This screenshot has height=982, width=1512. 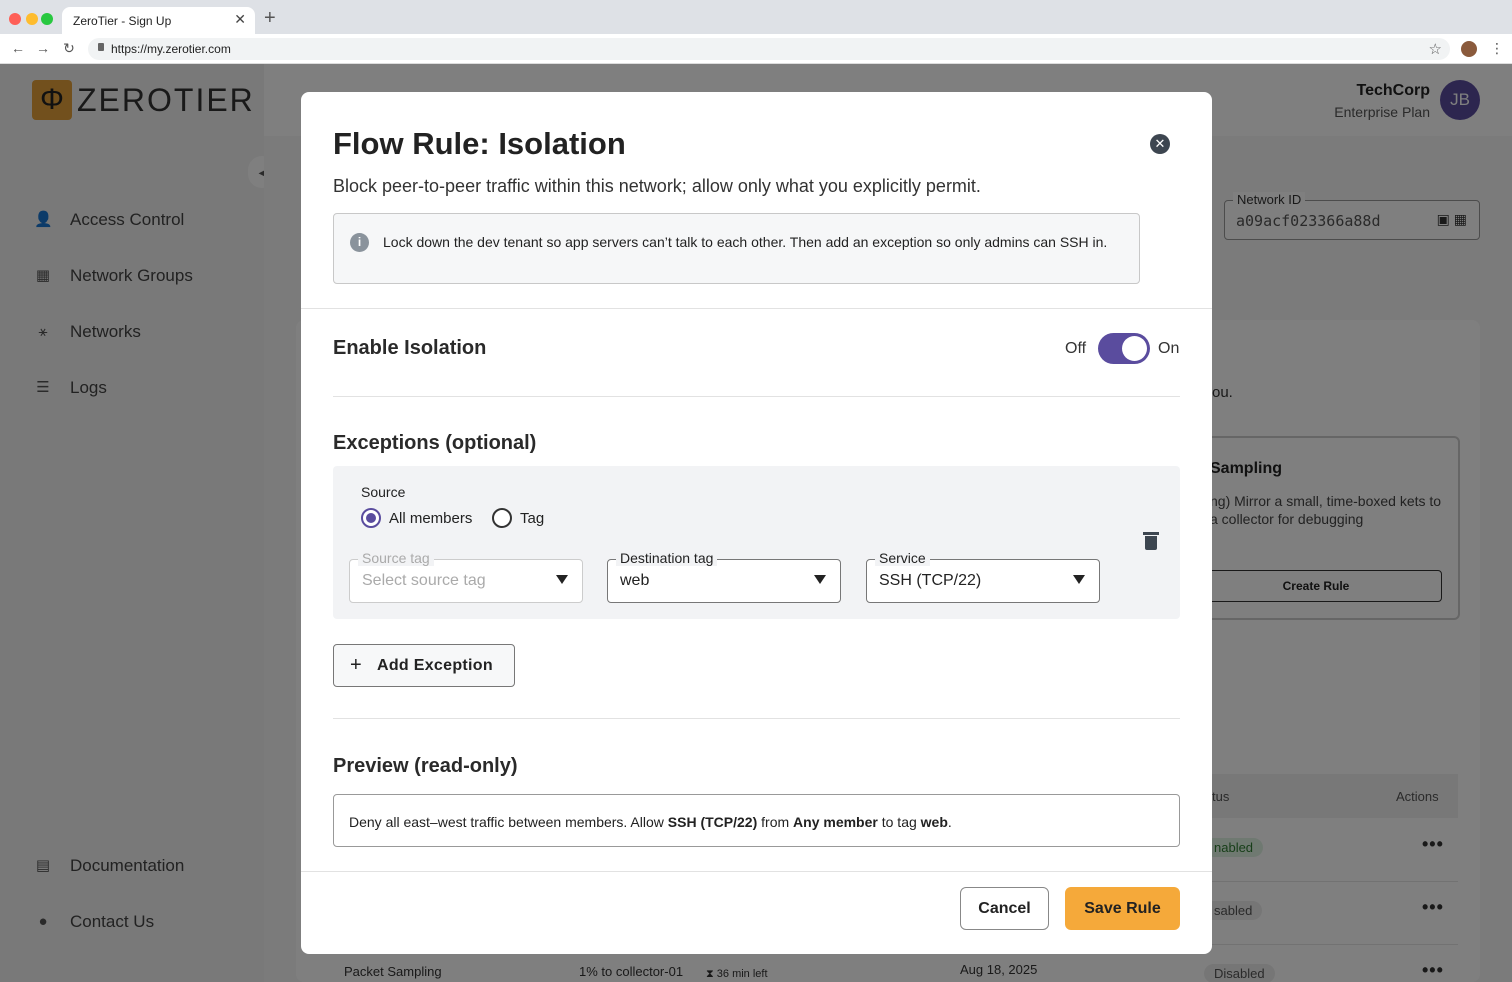 I want to click on save-rule-button: Save Rule, so click(x=1122, y=908).